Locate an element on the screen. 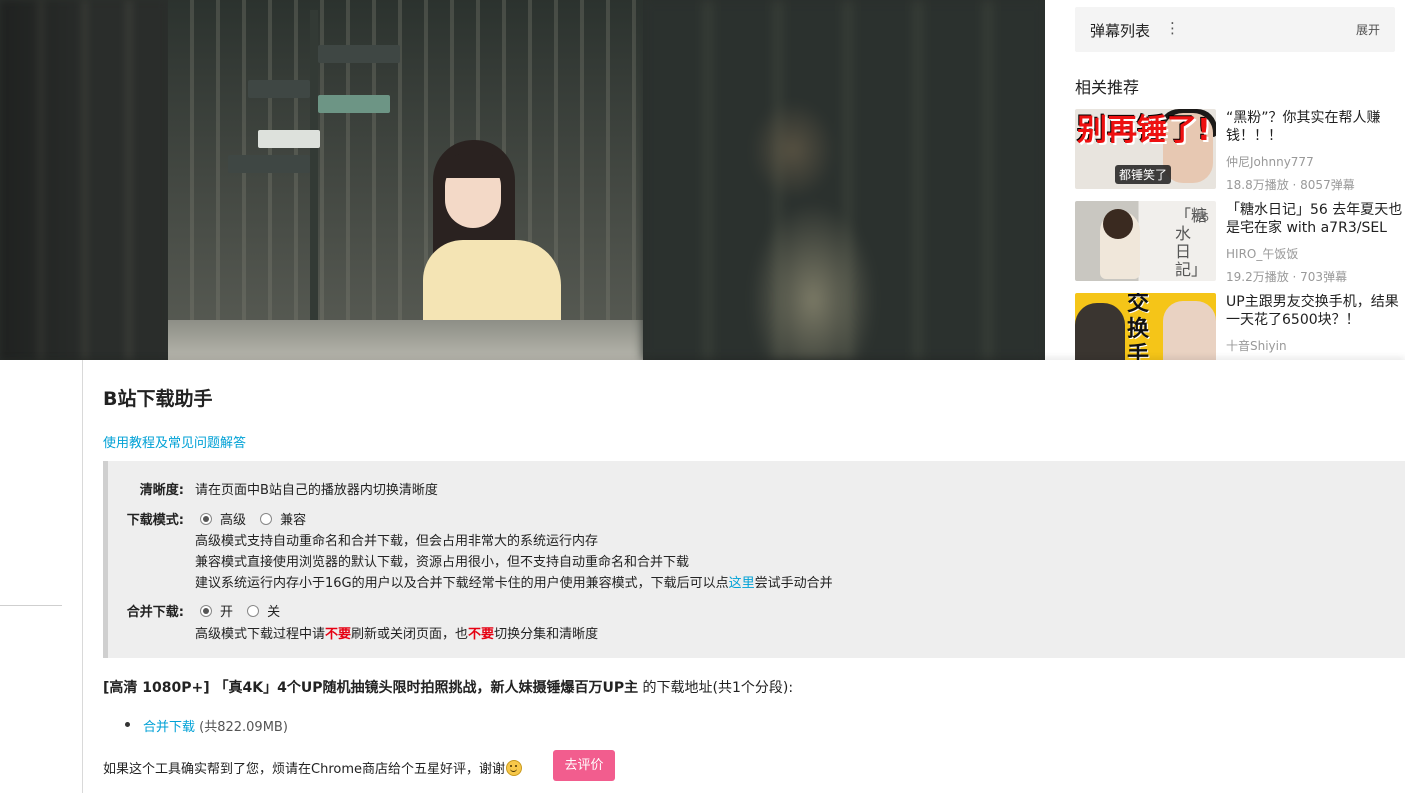 This screenshot has height=793, width=1405. merge-off-radio is located at coordinates (253, 611).